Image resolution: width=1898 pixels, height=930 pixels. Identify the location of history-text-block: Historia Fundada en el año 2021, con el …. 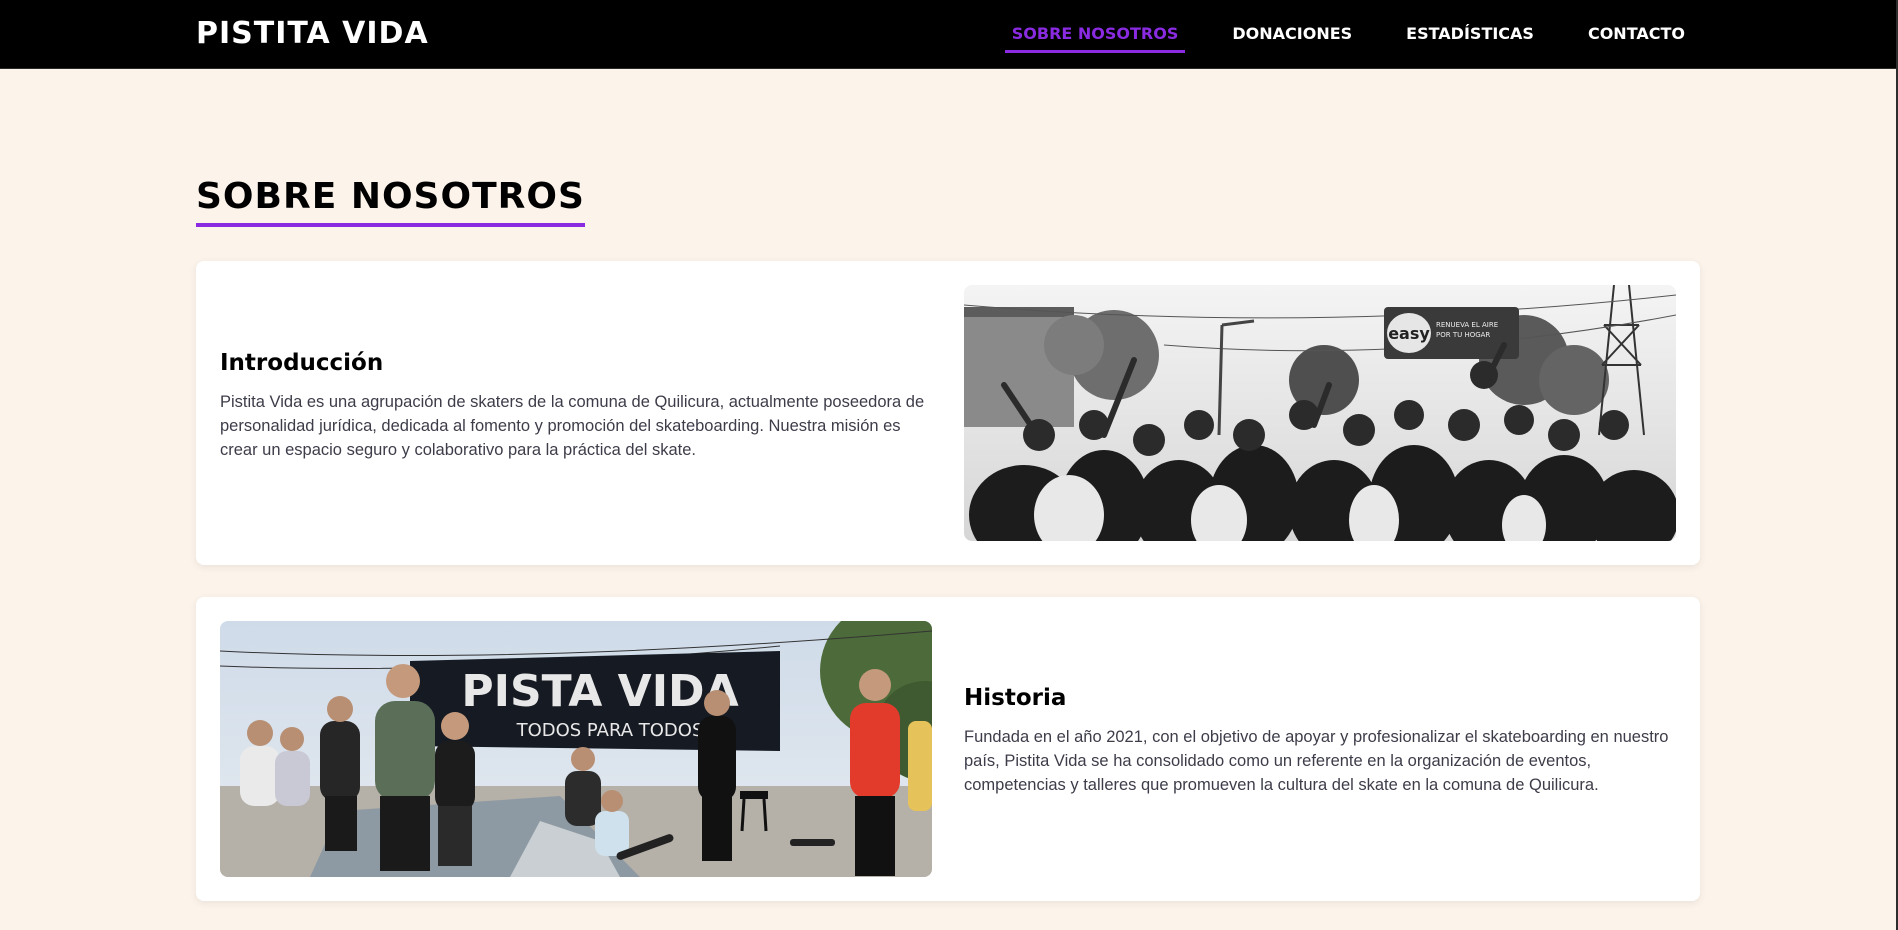
(1320, 741).